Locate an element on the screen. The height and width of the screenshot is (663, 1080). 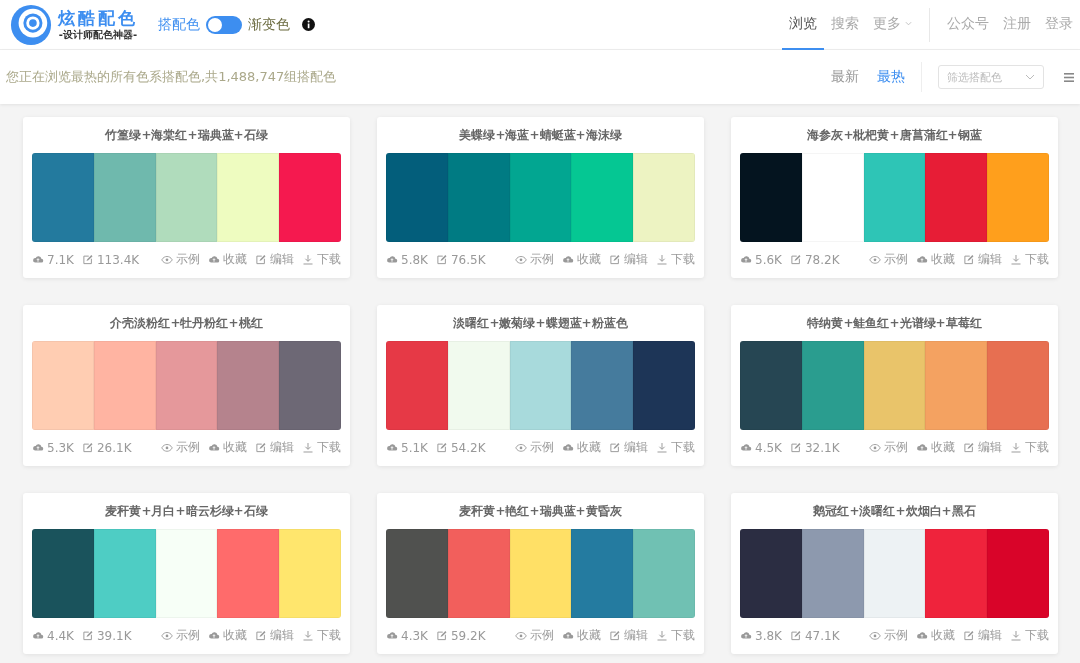
nav-link: 注册 is located at coordinates (1017, 25).